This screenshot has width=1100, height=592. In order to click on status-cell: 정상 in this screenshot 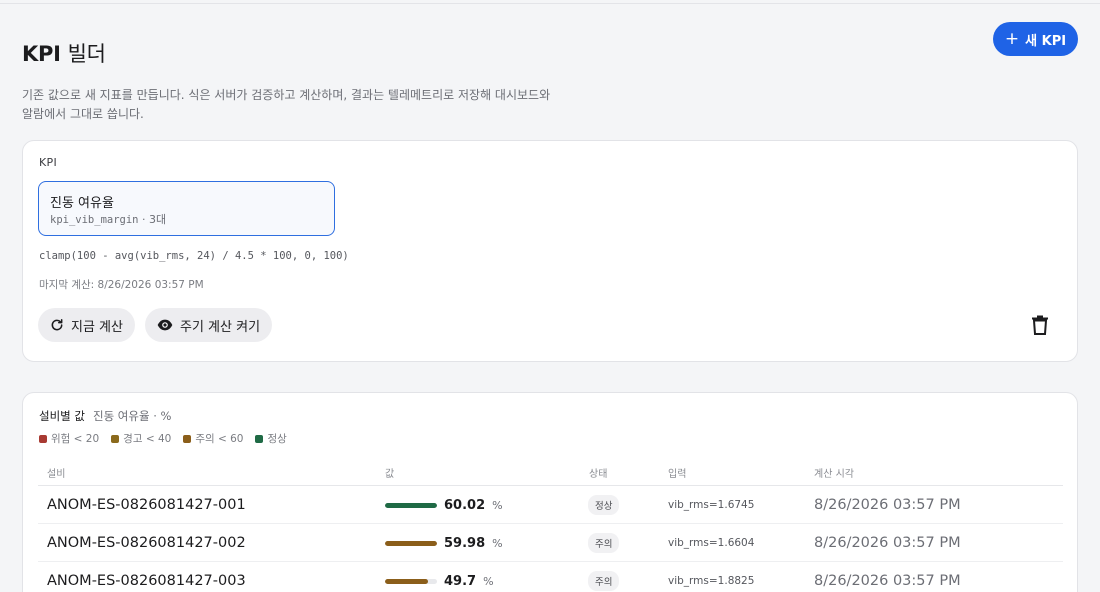, I will do `click(604, 505)`.